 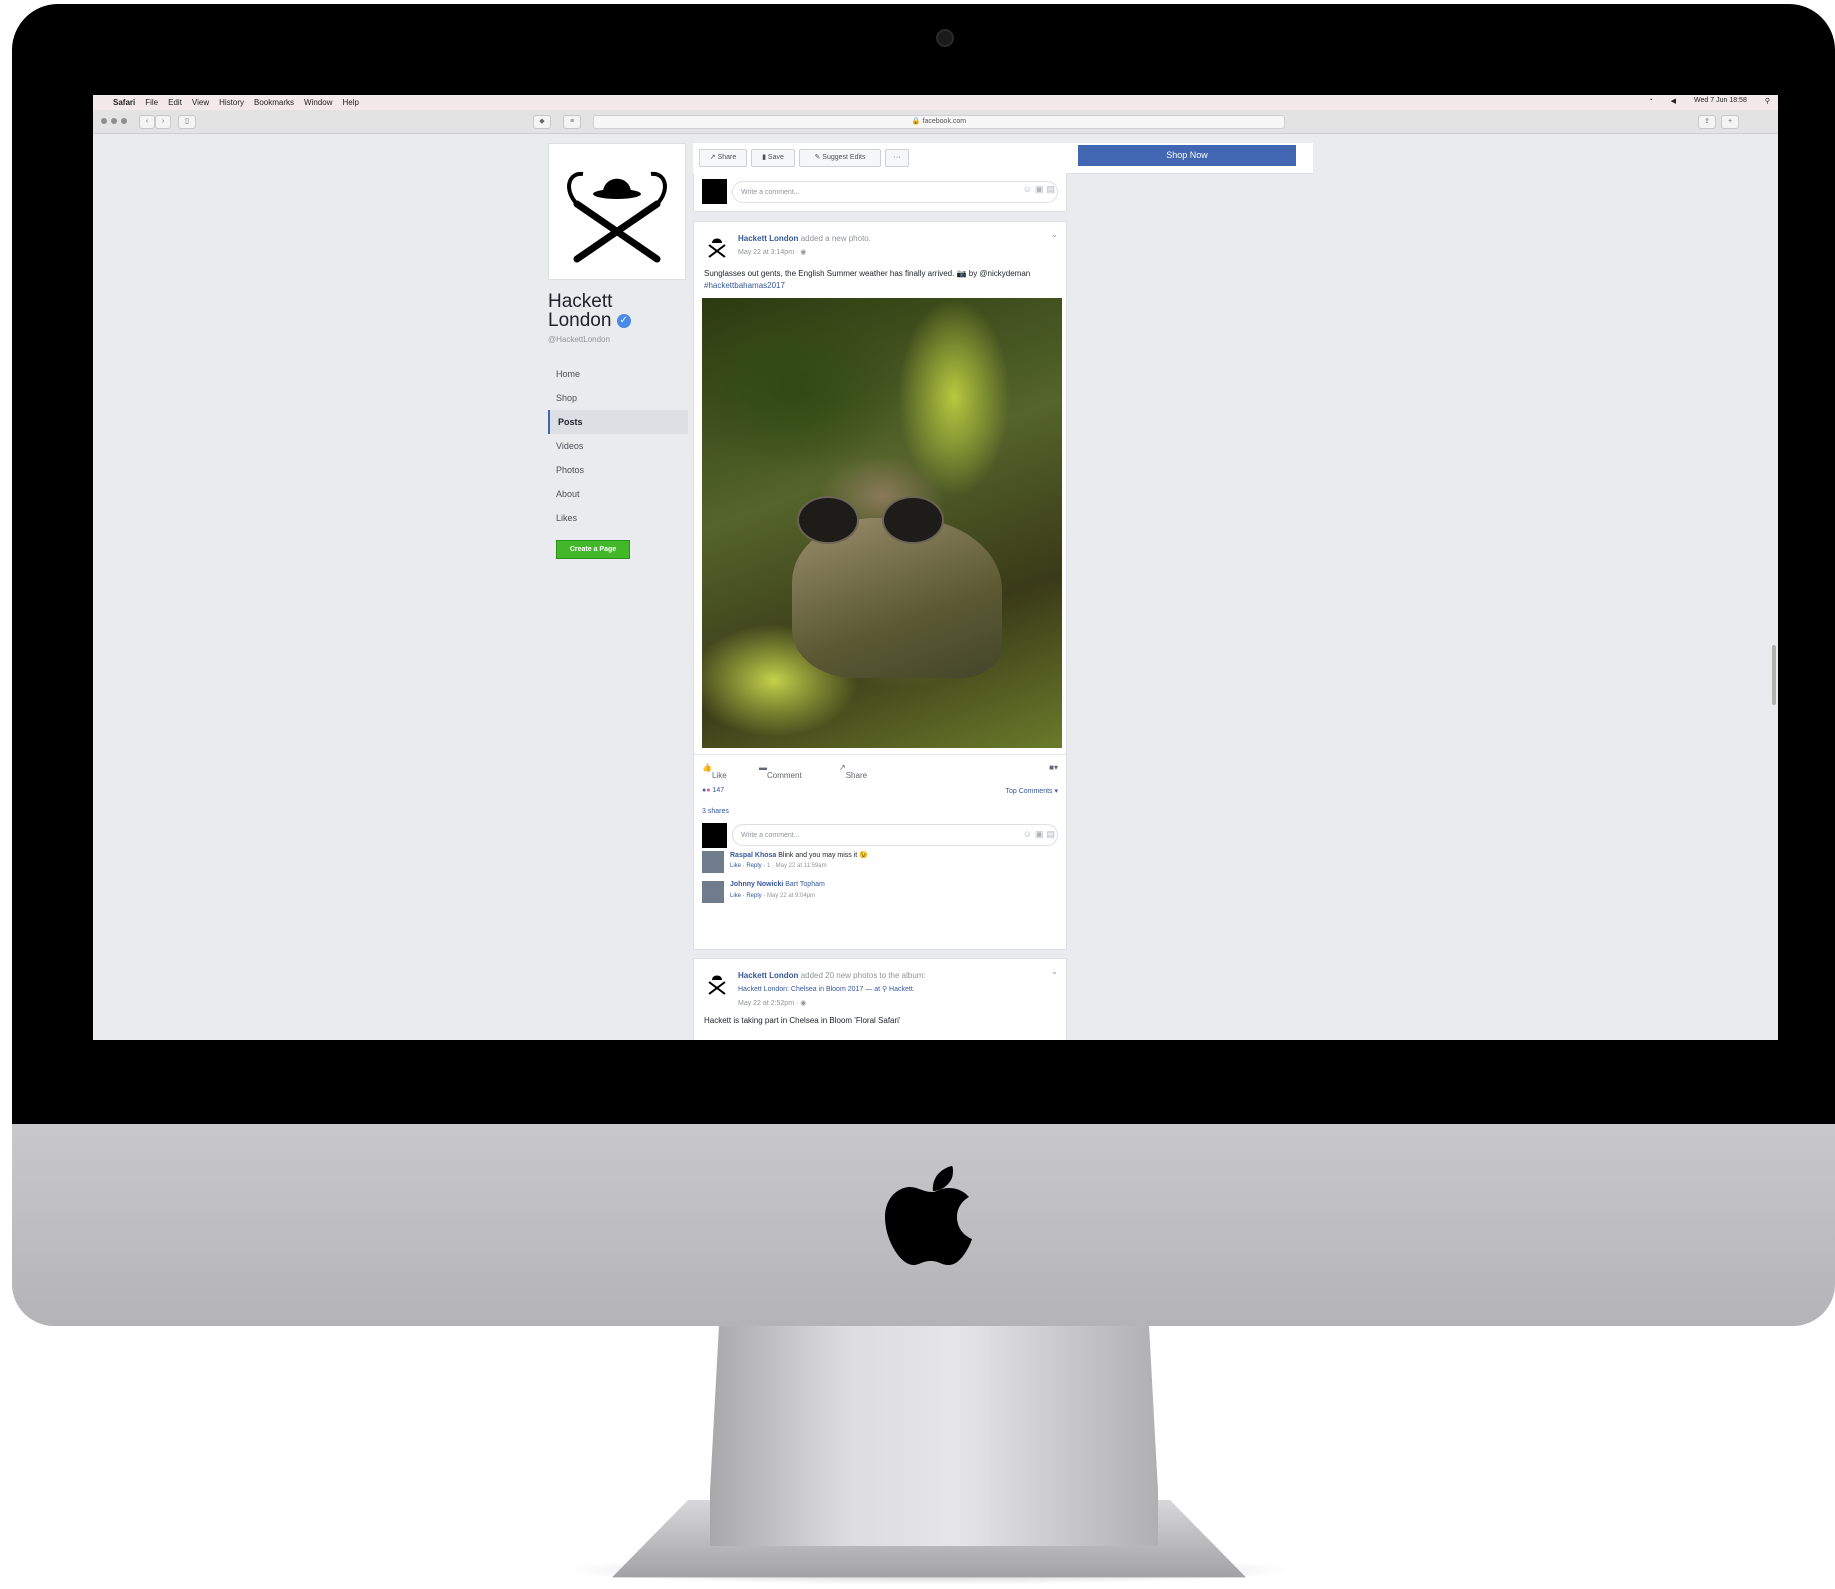 I want to click on sidebar-toggle-icon: ▯, so click(x=187, y=122).